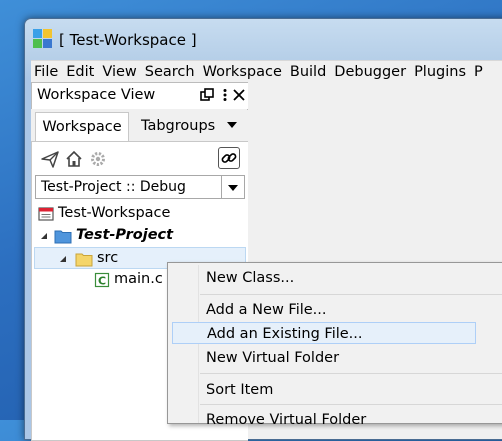 The height and width of the screenshot is (441, 502). Describe the element at coordinates (243, 72) in the screenshot. I see `menu-workspace: Workspace` at that location.